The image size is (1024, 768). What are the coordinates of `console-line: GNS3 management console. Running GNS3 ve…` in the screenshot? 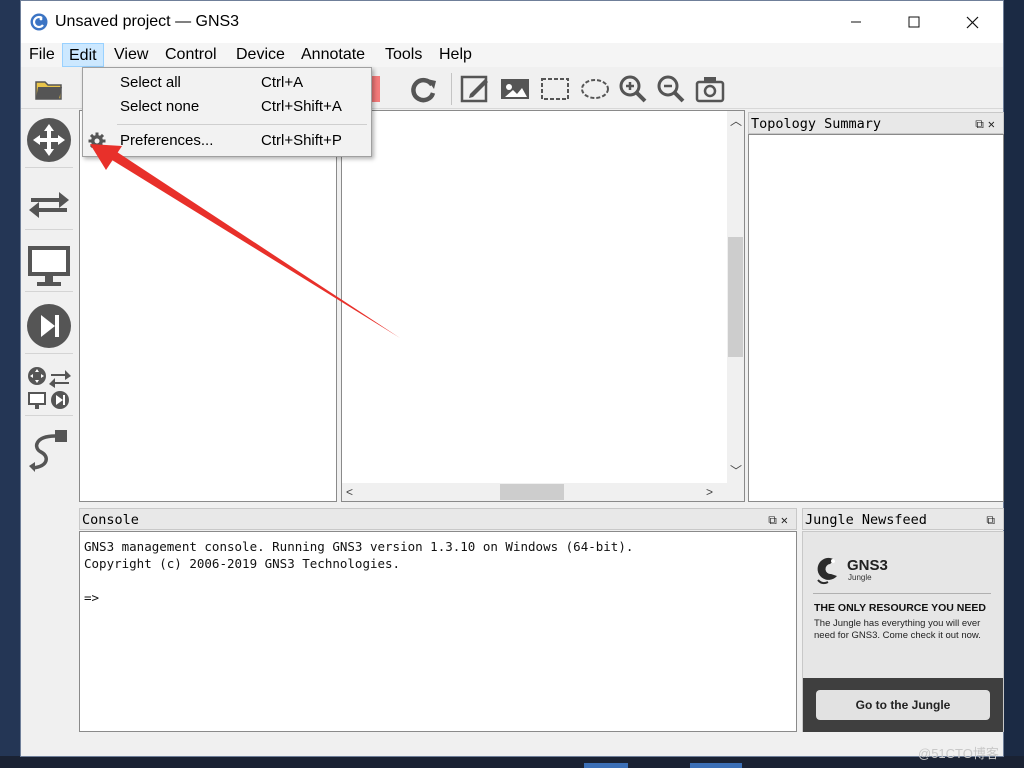 It's located at (359, 546).